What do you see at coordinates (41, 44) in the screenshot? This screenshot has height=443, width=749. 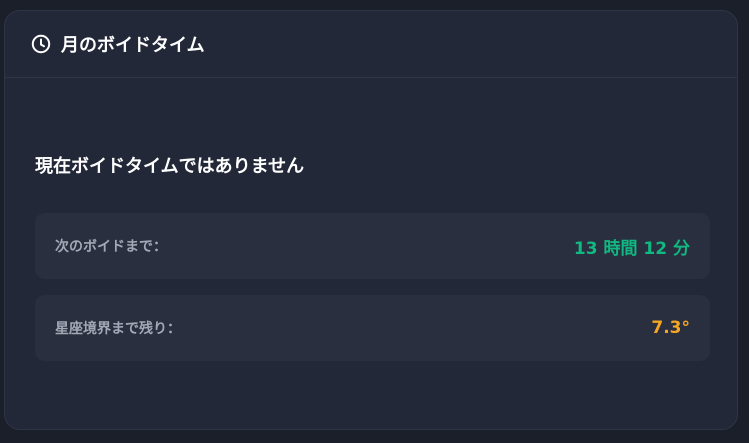 I see `clock-icon` at bounding box center [41, 44].